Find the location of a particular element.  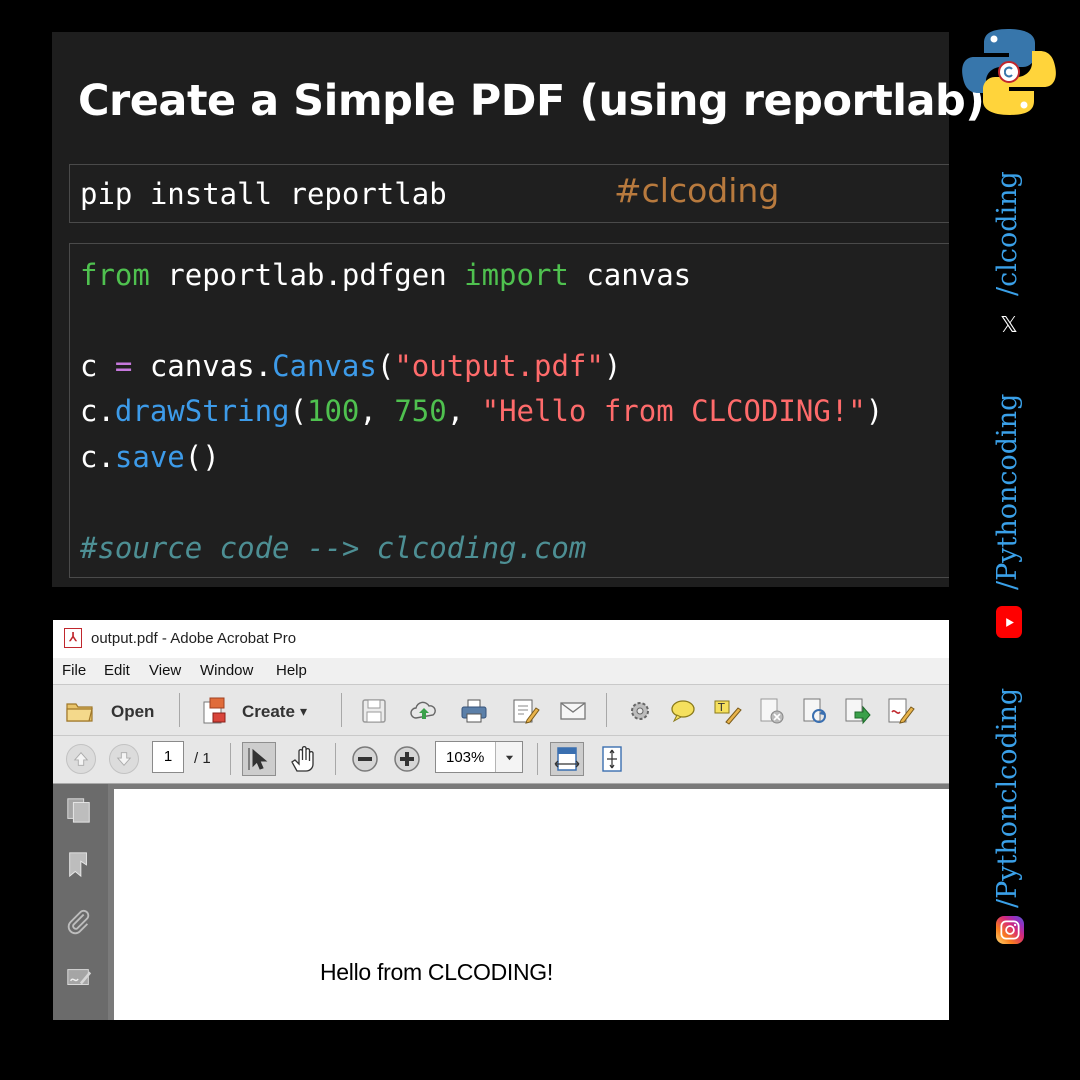

cloud-upload-icon is located at coordinates (423, 710).